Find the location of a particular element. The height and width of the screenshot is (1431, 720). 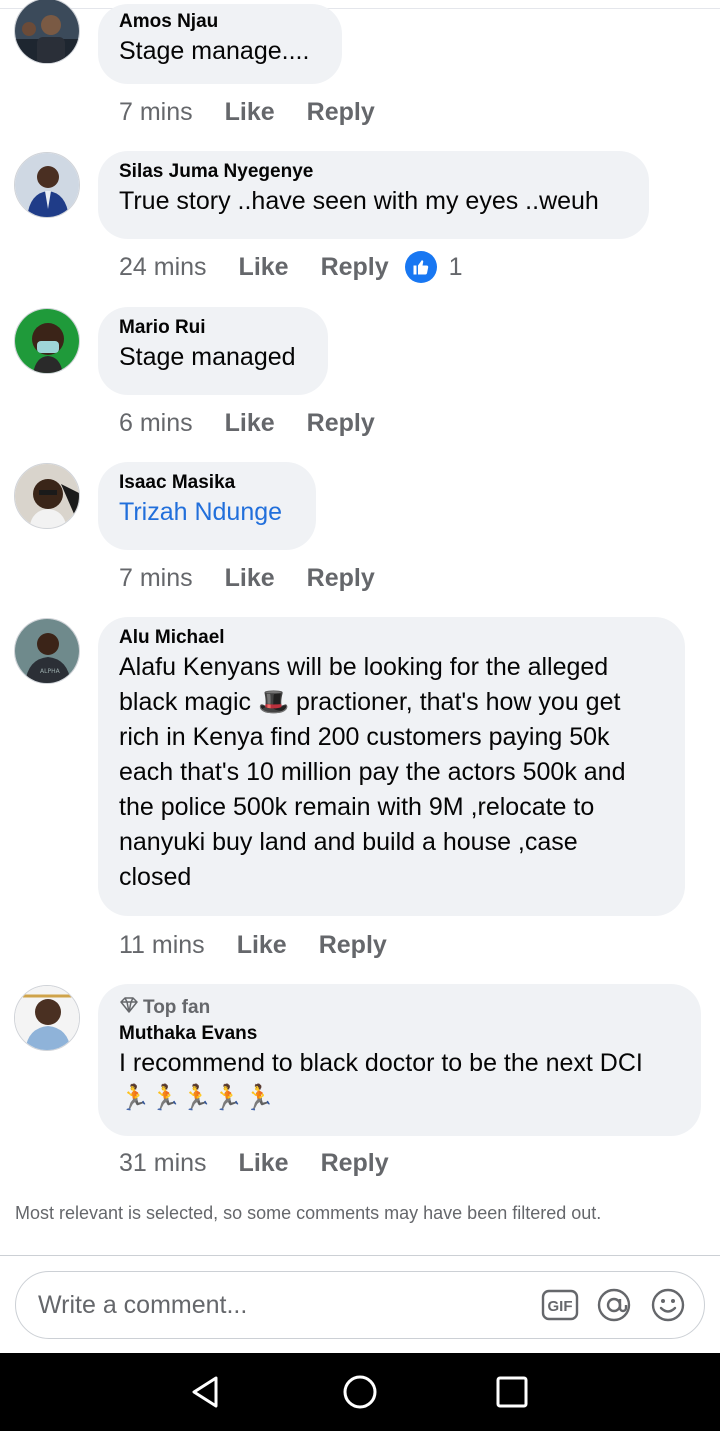

top-fan-badge: Top fan is located at coordinates (399, 1008).